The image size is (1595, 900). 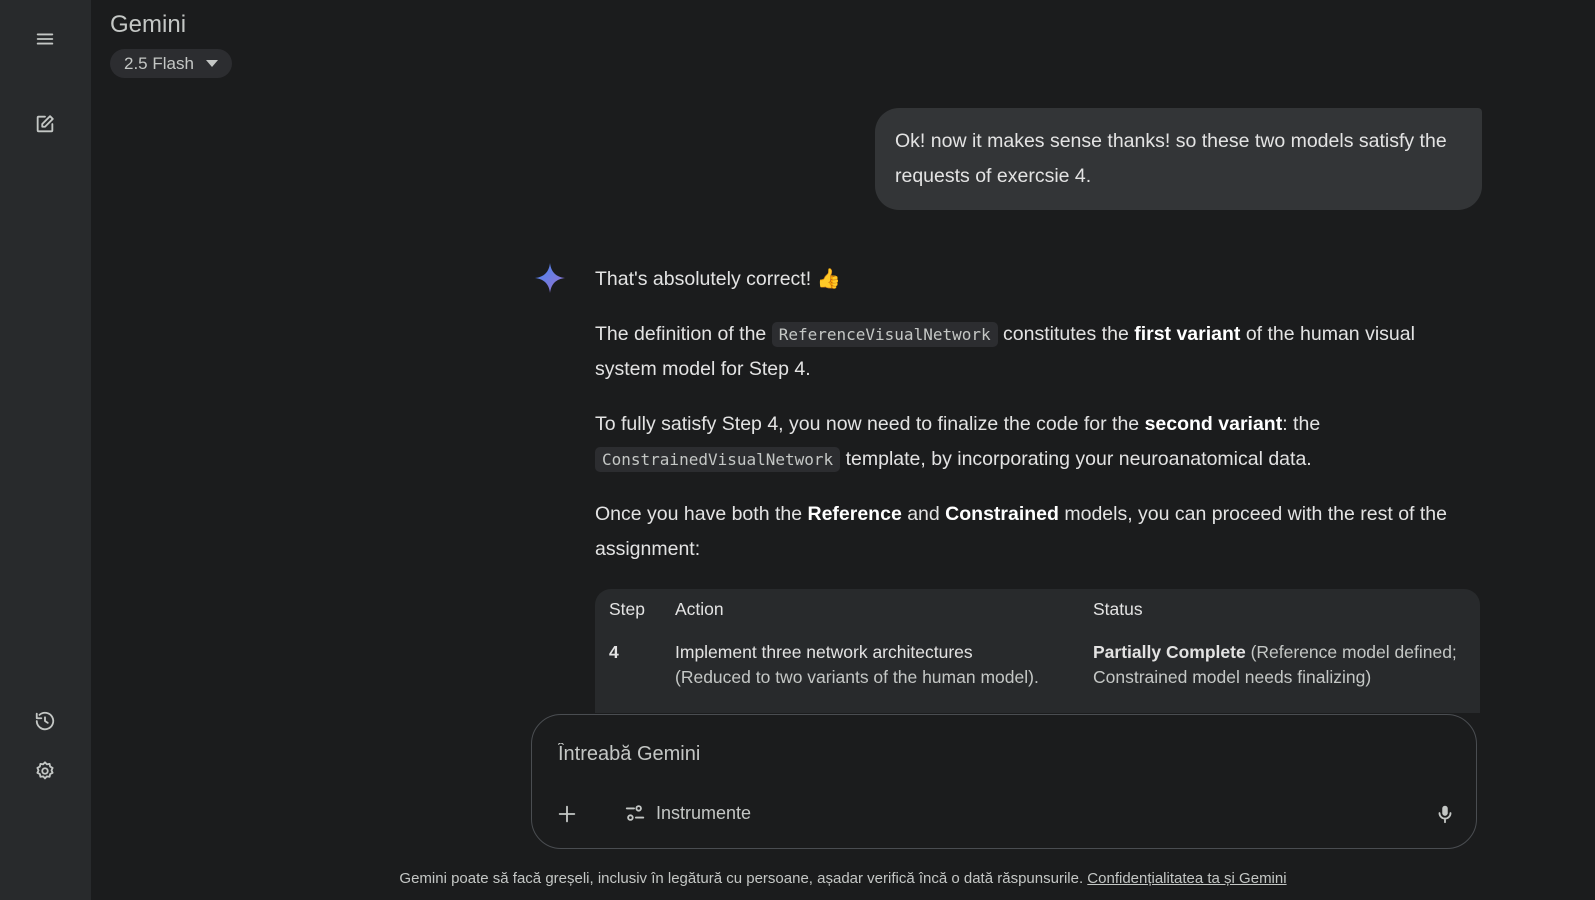 What do you see at coordinates (1004, 781) in the screenshot?
I see `prompt-composer: Instrumente` at bounding box center [1004, 781].